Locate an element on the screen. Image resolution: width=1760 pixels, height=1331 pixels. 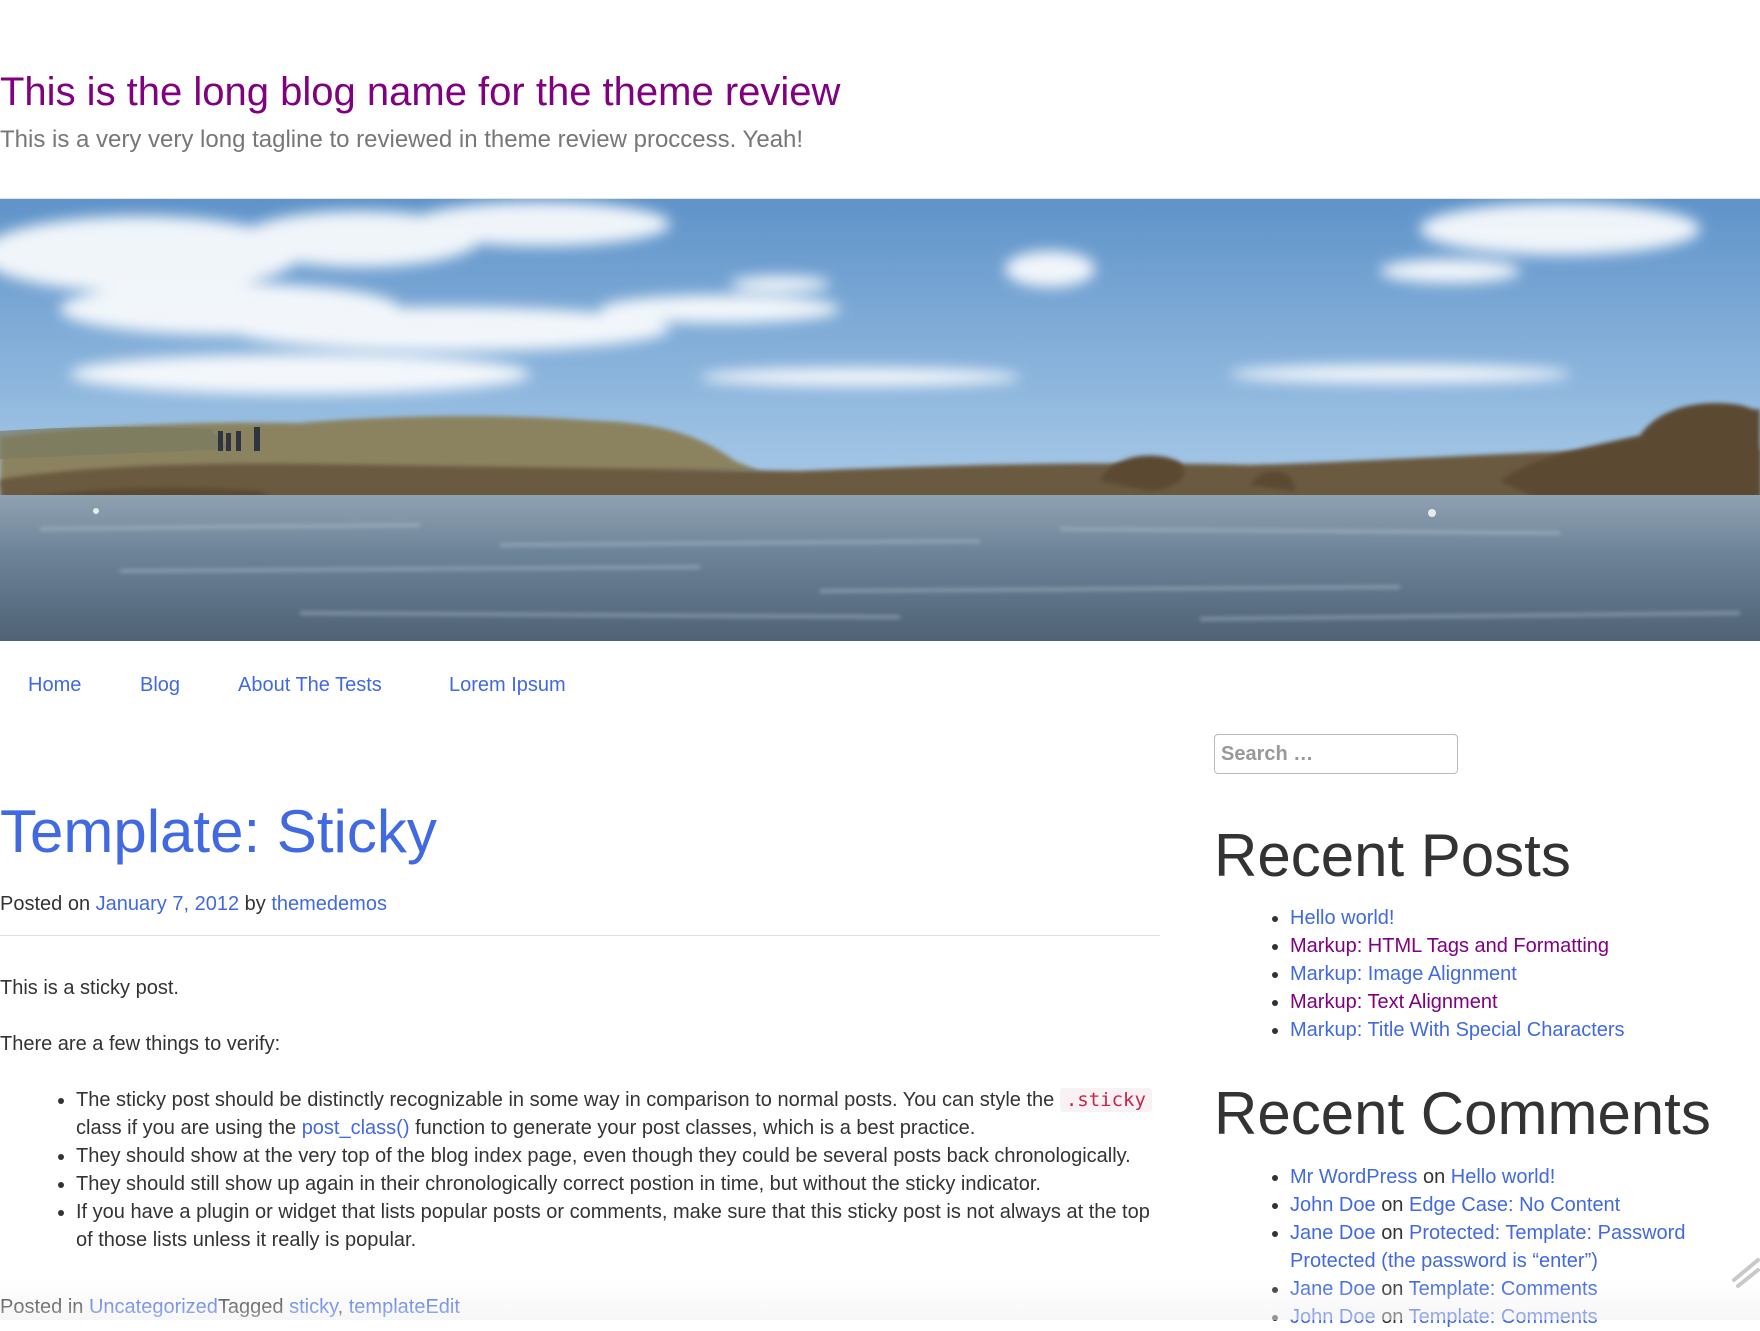
tag-link-sticky: sticky is located at coordinates (313, 1307).